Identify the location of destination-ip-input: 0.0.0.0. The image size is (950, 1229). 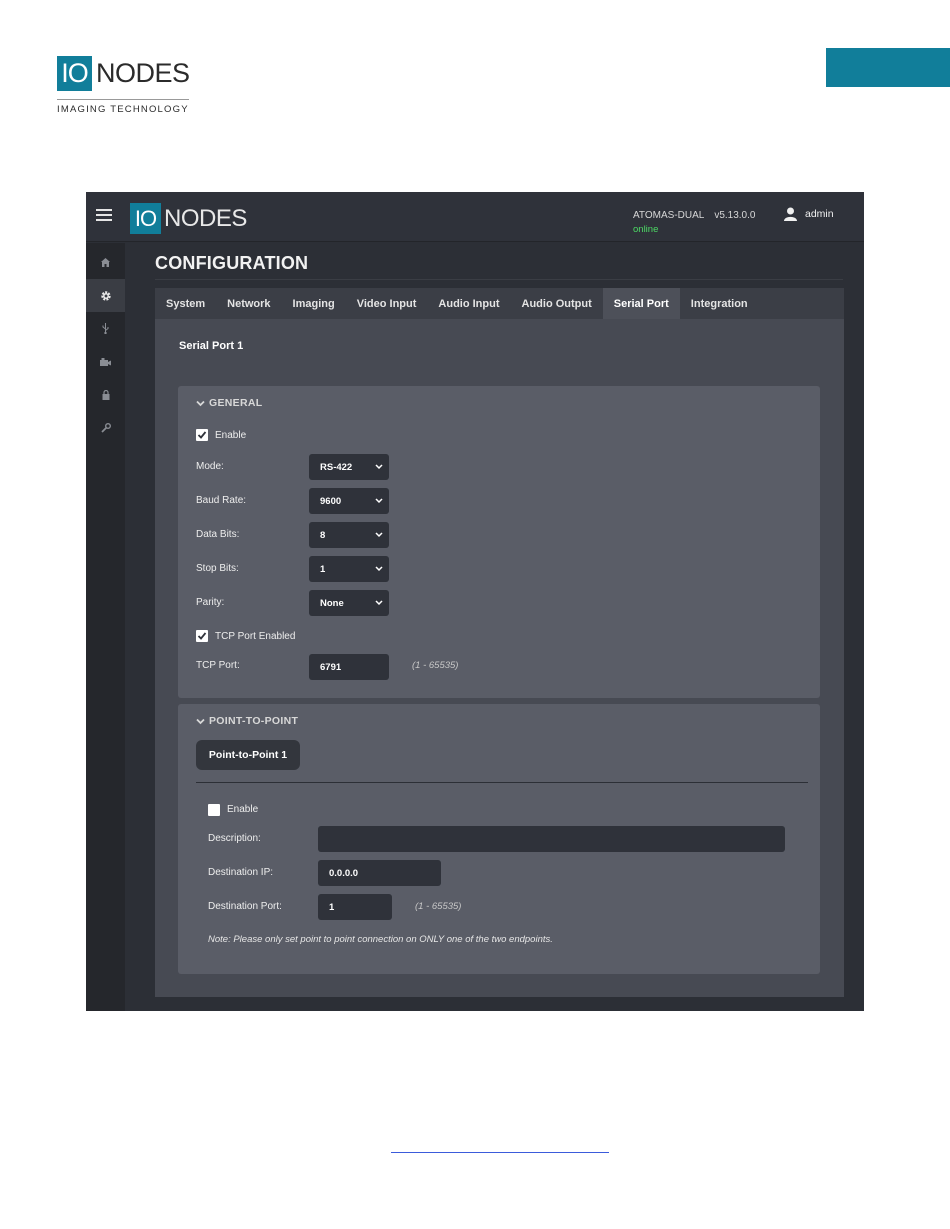
(379, 873).